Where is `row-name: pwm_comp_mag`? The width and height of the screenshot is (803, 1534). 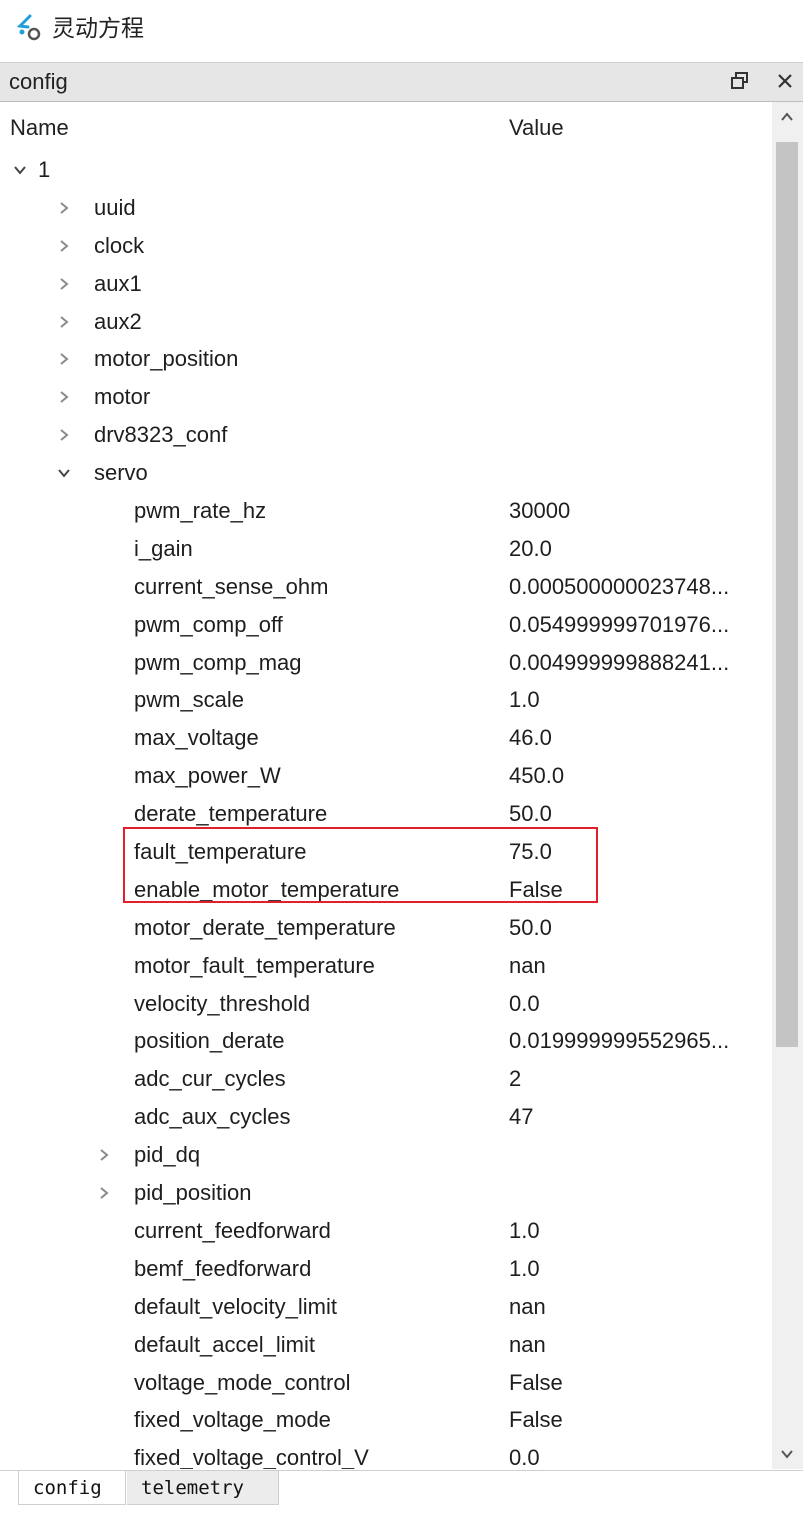 row-name: pwm_comp_mag is located at coordinates (218, 662).